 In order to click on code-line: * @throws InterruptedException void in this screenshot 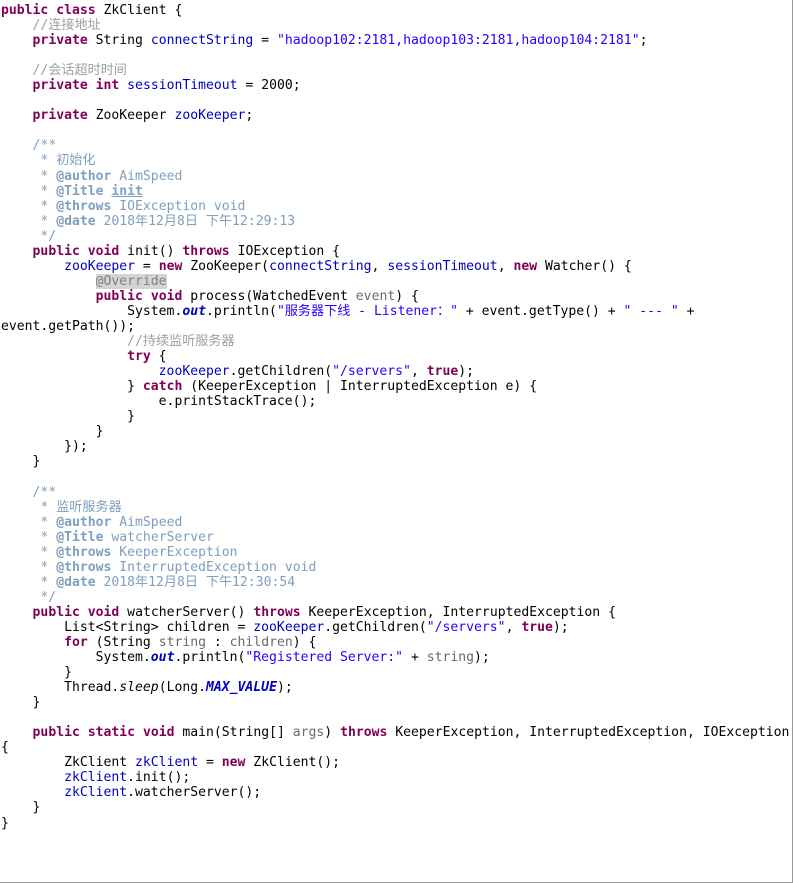, I will do `click(178, 567)`.